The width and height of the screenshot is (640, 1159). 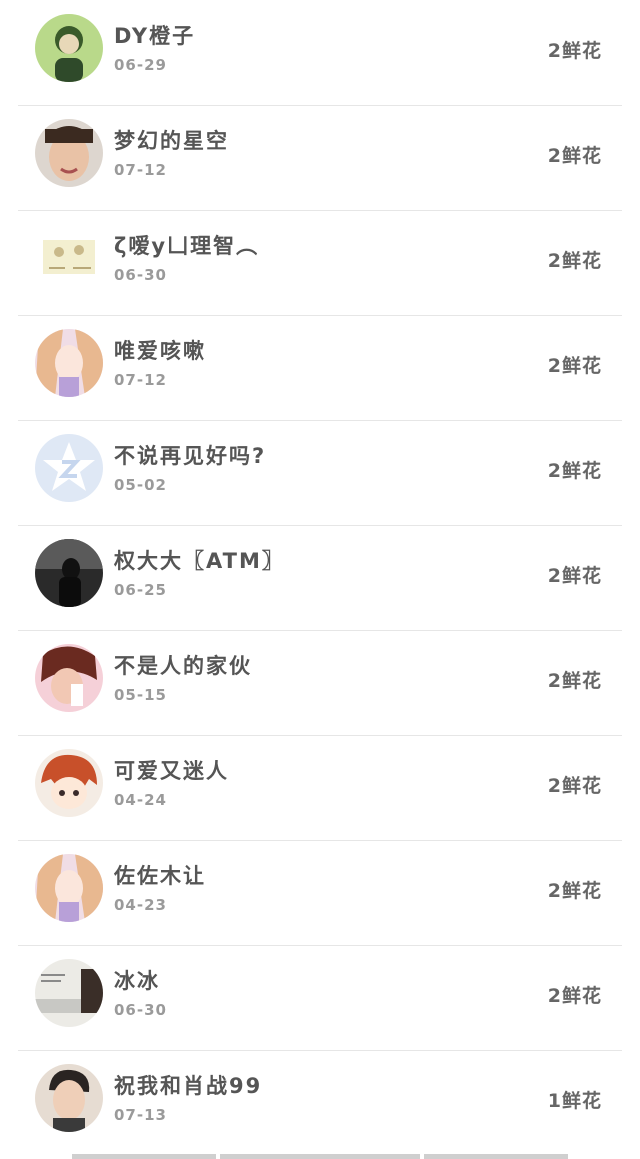 I want to click on gift-date: 05-02, so click(x=140, y=485).